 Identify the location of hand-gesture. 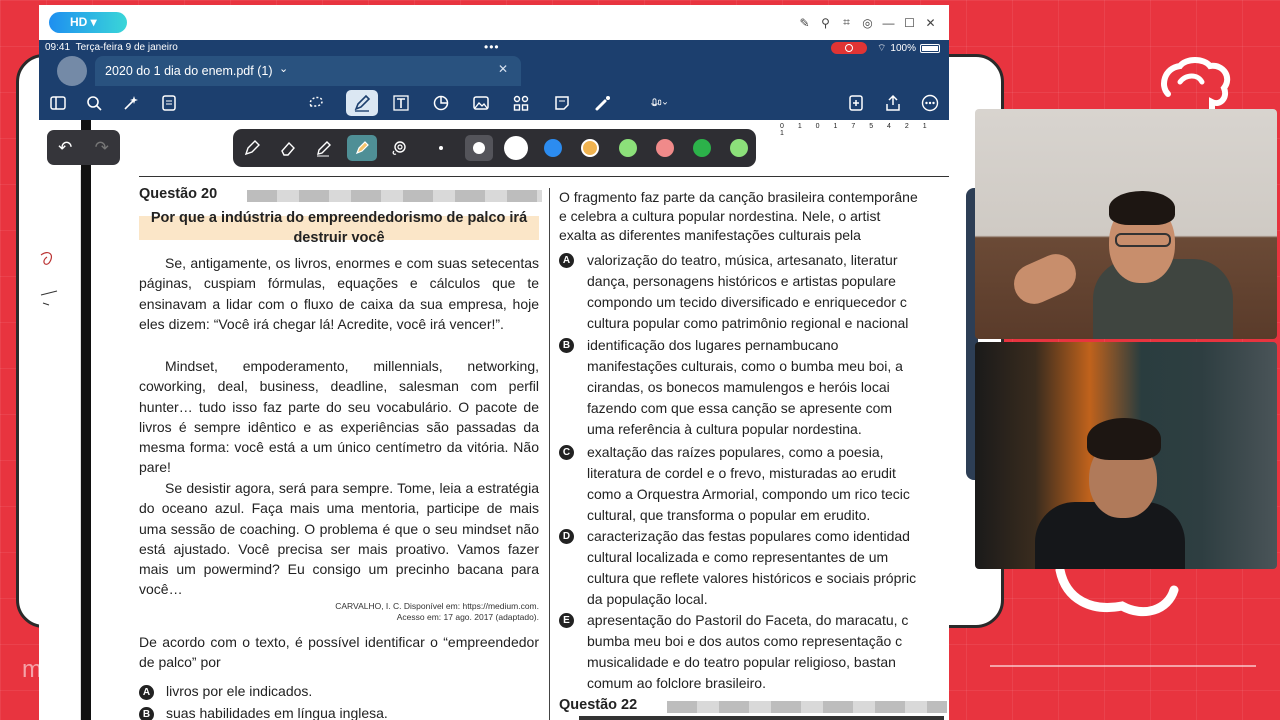
(1045, 279).